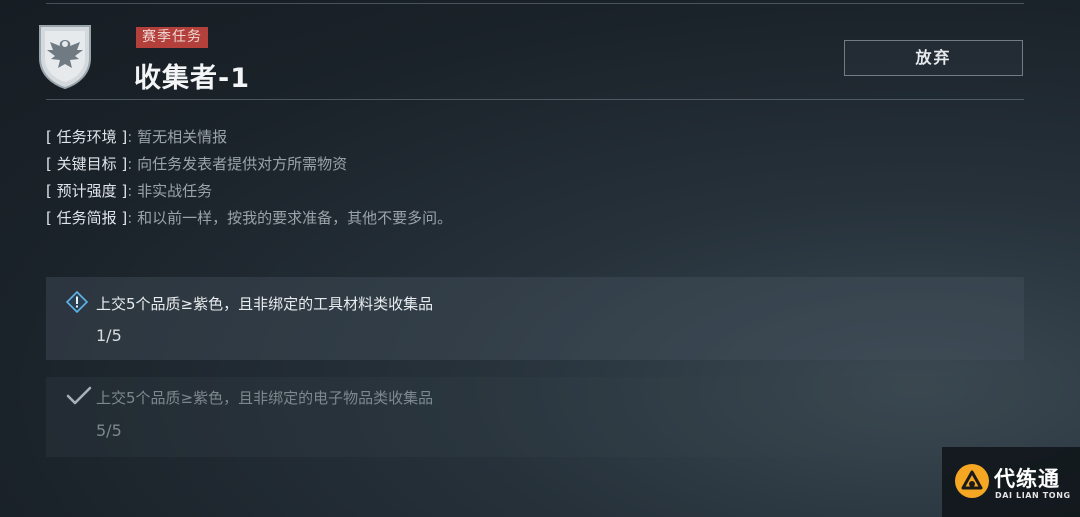  Describe the element at coordinates (109, 335) in the screenshot. I see `objective-progress: 1/5` at that location.